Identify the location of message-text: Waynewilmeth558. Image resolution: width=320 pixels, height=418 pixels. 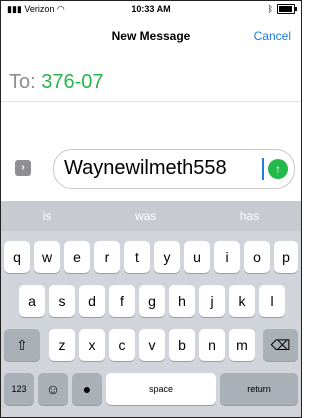
(145, 168).